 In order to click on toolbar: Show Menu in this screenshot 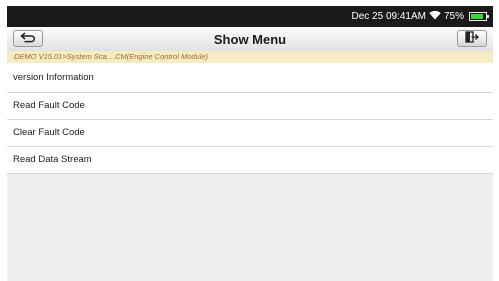, I will do `click(250, 39)`.